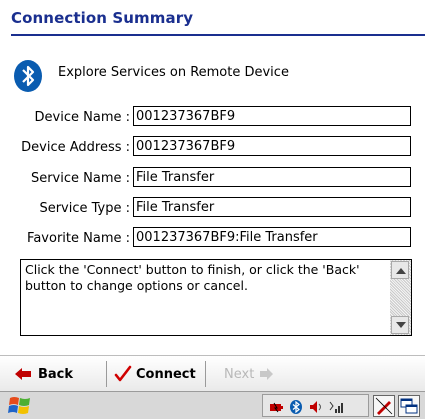 The image size is (425, 420). Describe the element at coordinates (173, 72) in the screenshot. I see `explore-services-heading: Explore Services on Remote Device` at that location.